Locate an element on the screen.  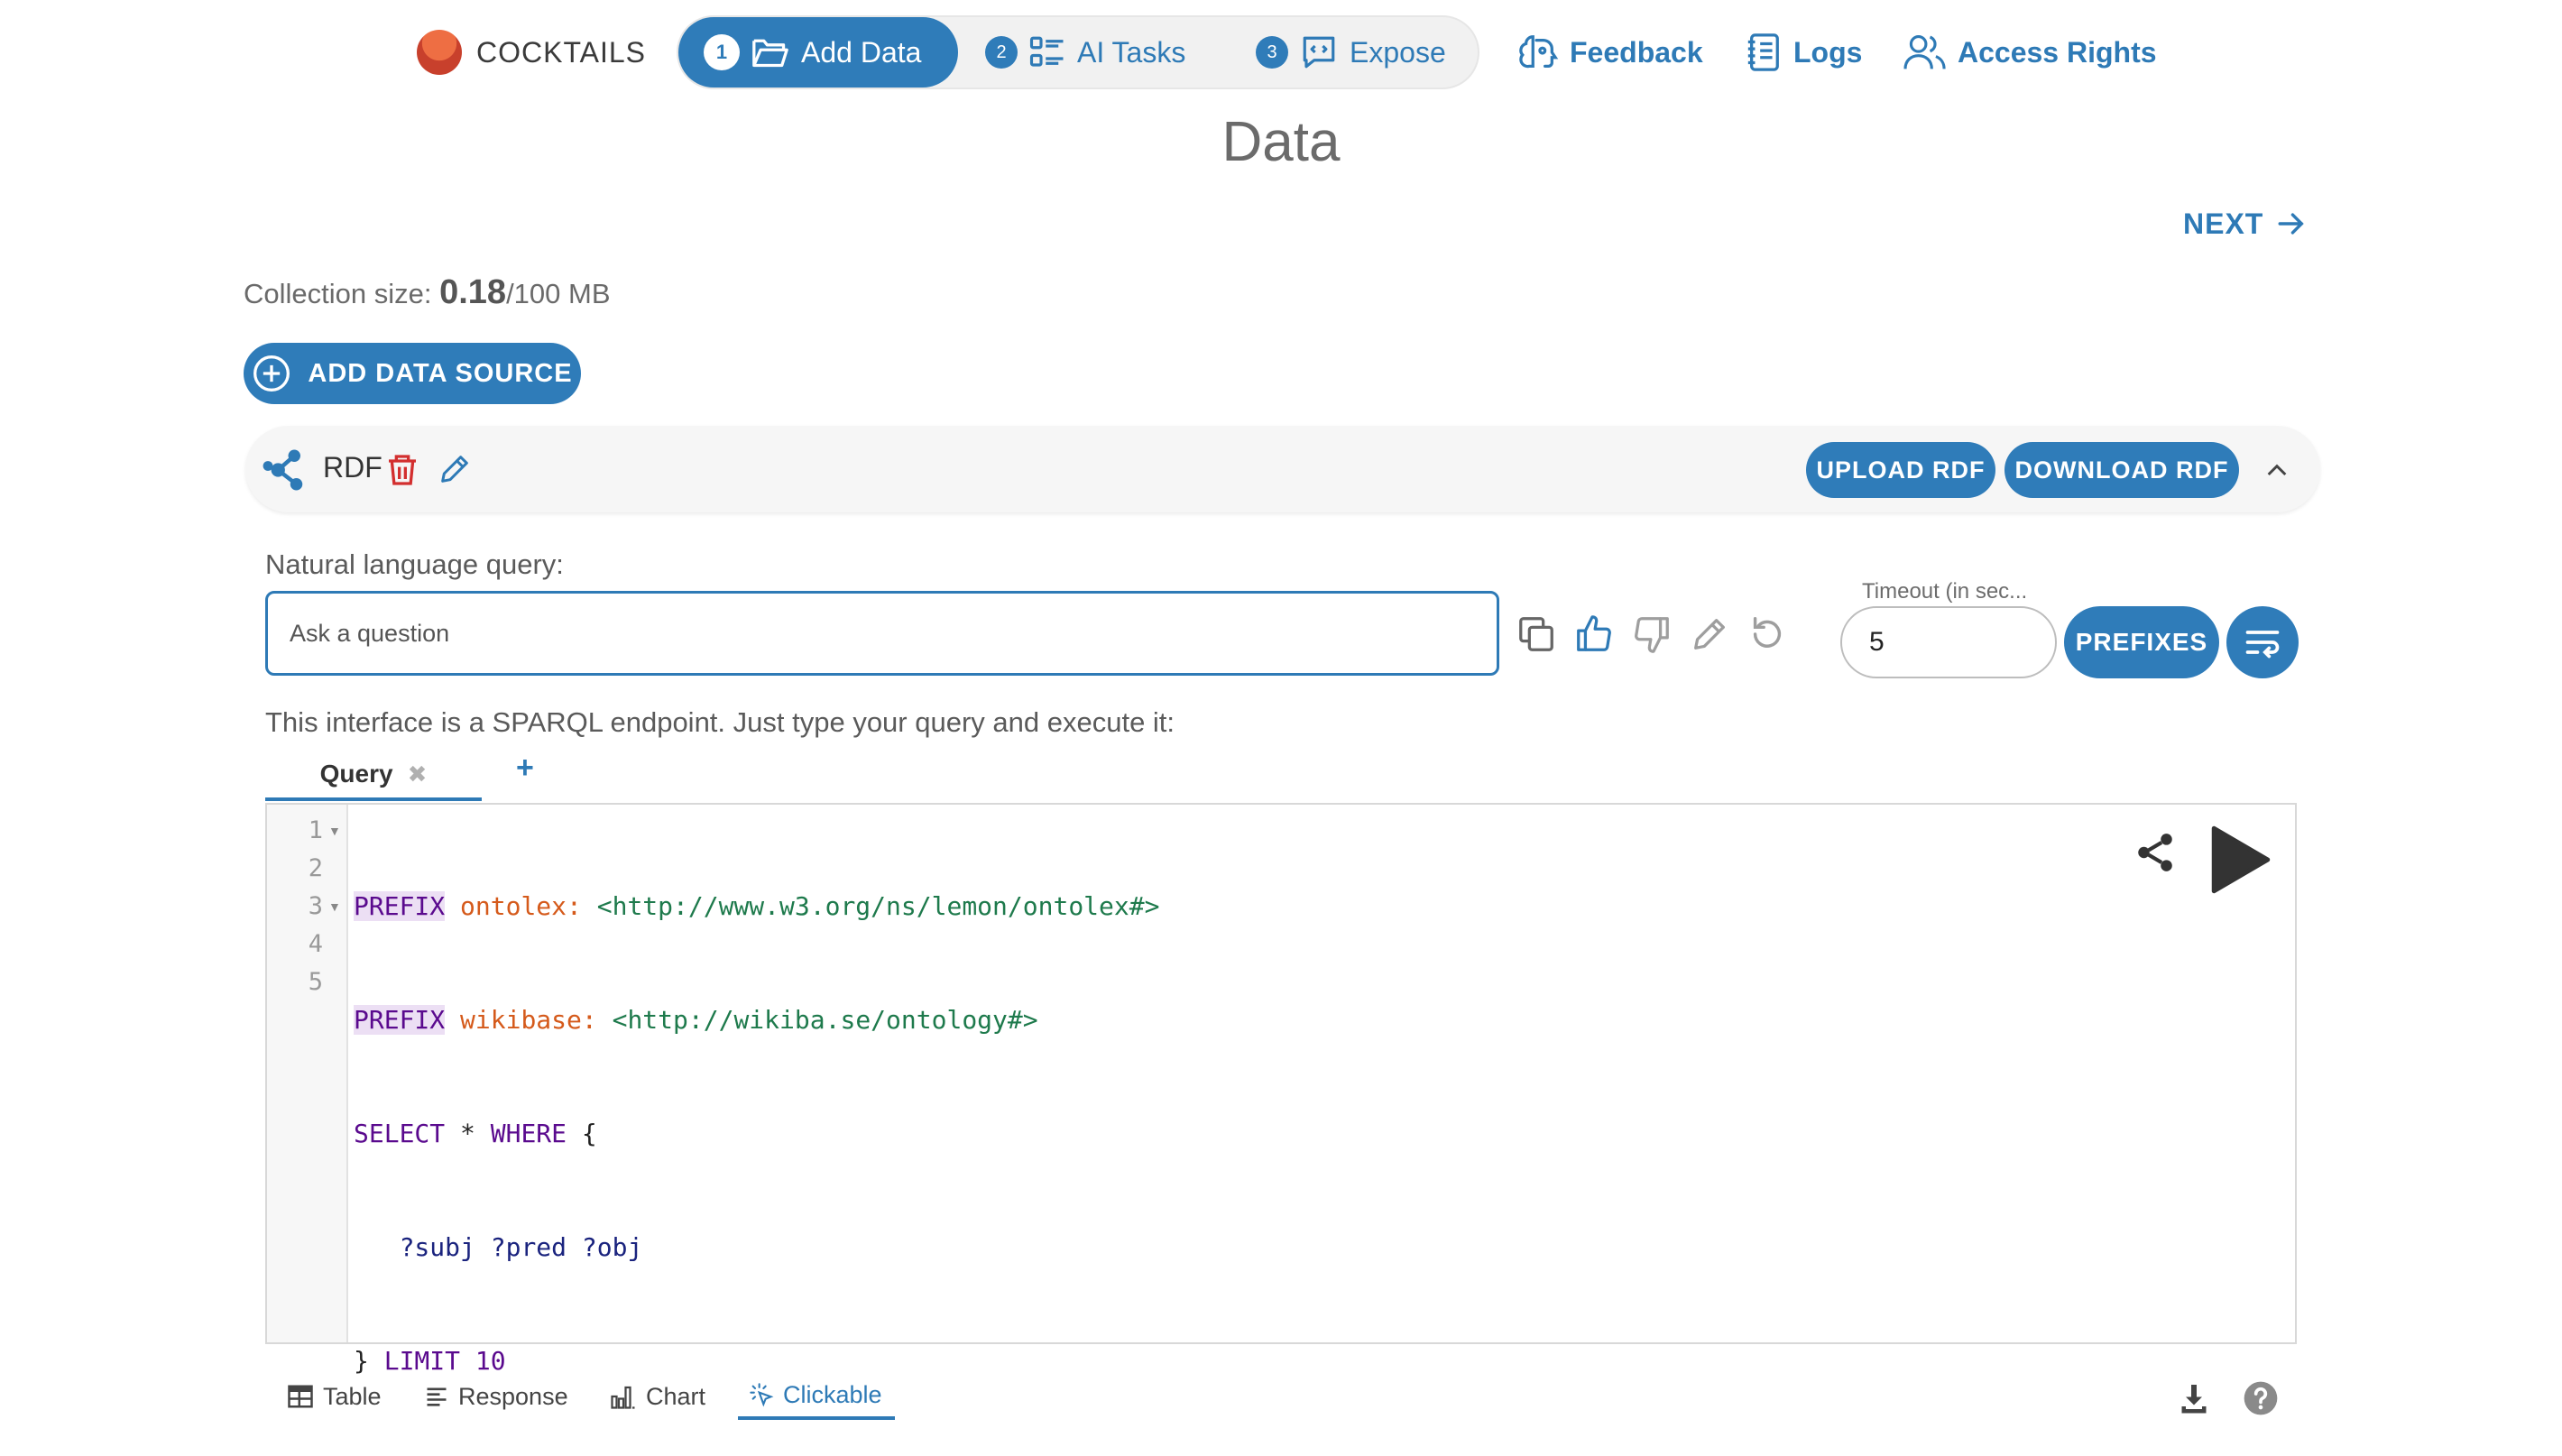
variable: ?pred is located at coordinates (528, 1247).